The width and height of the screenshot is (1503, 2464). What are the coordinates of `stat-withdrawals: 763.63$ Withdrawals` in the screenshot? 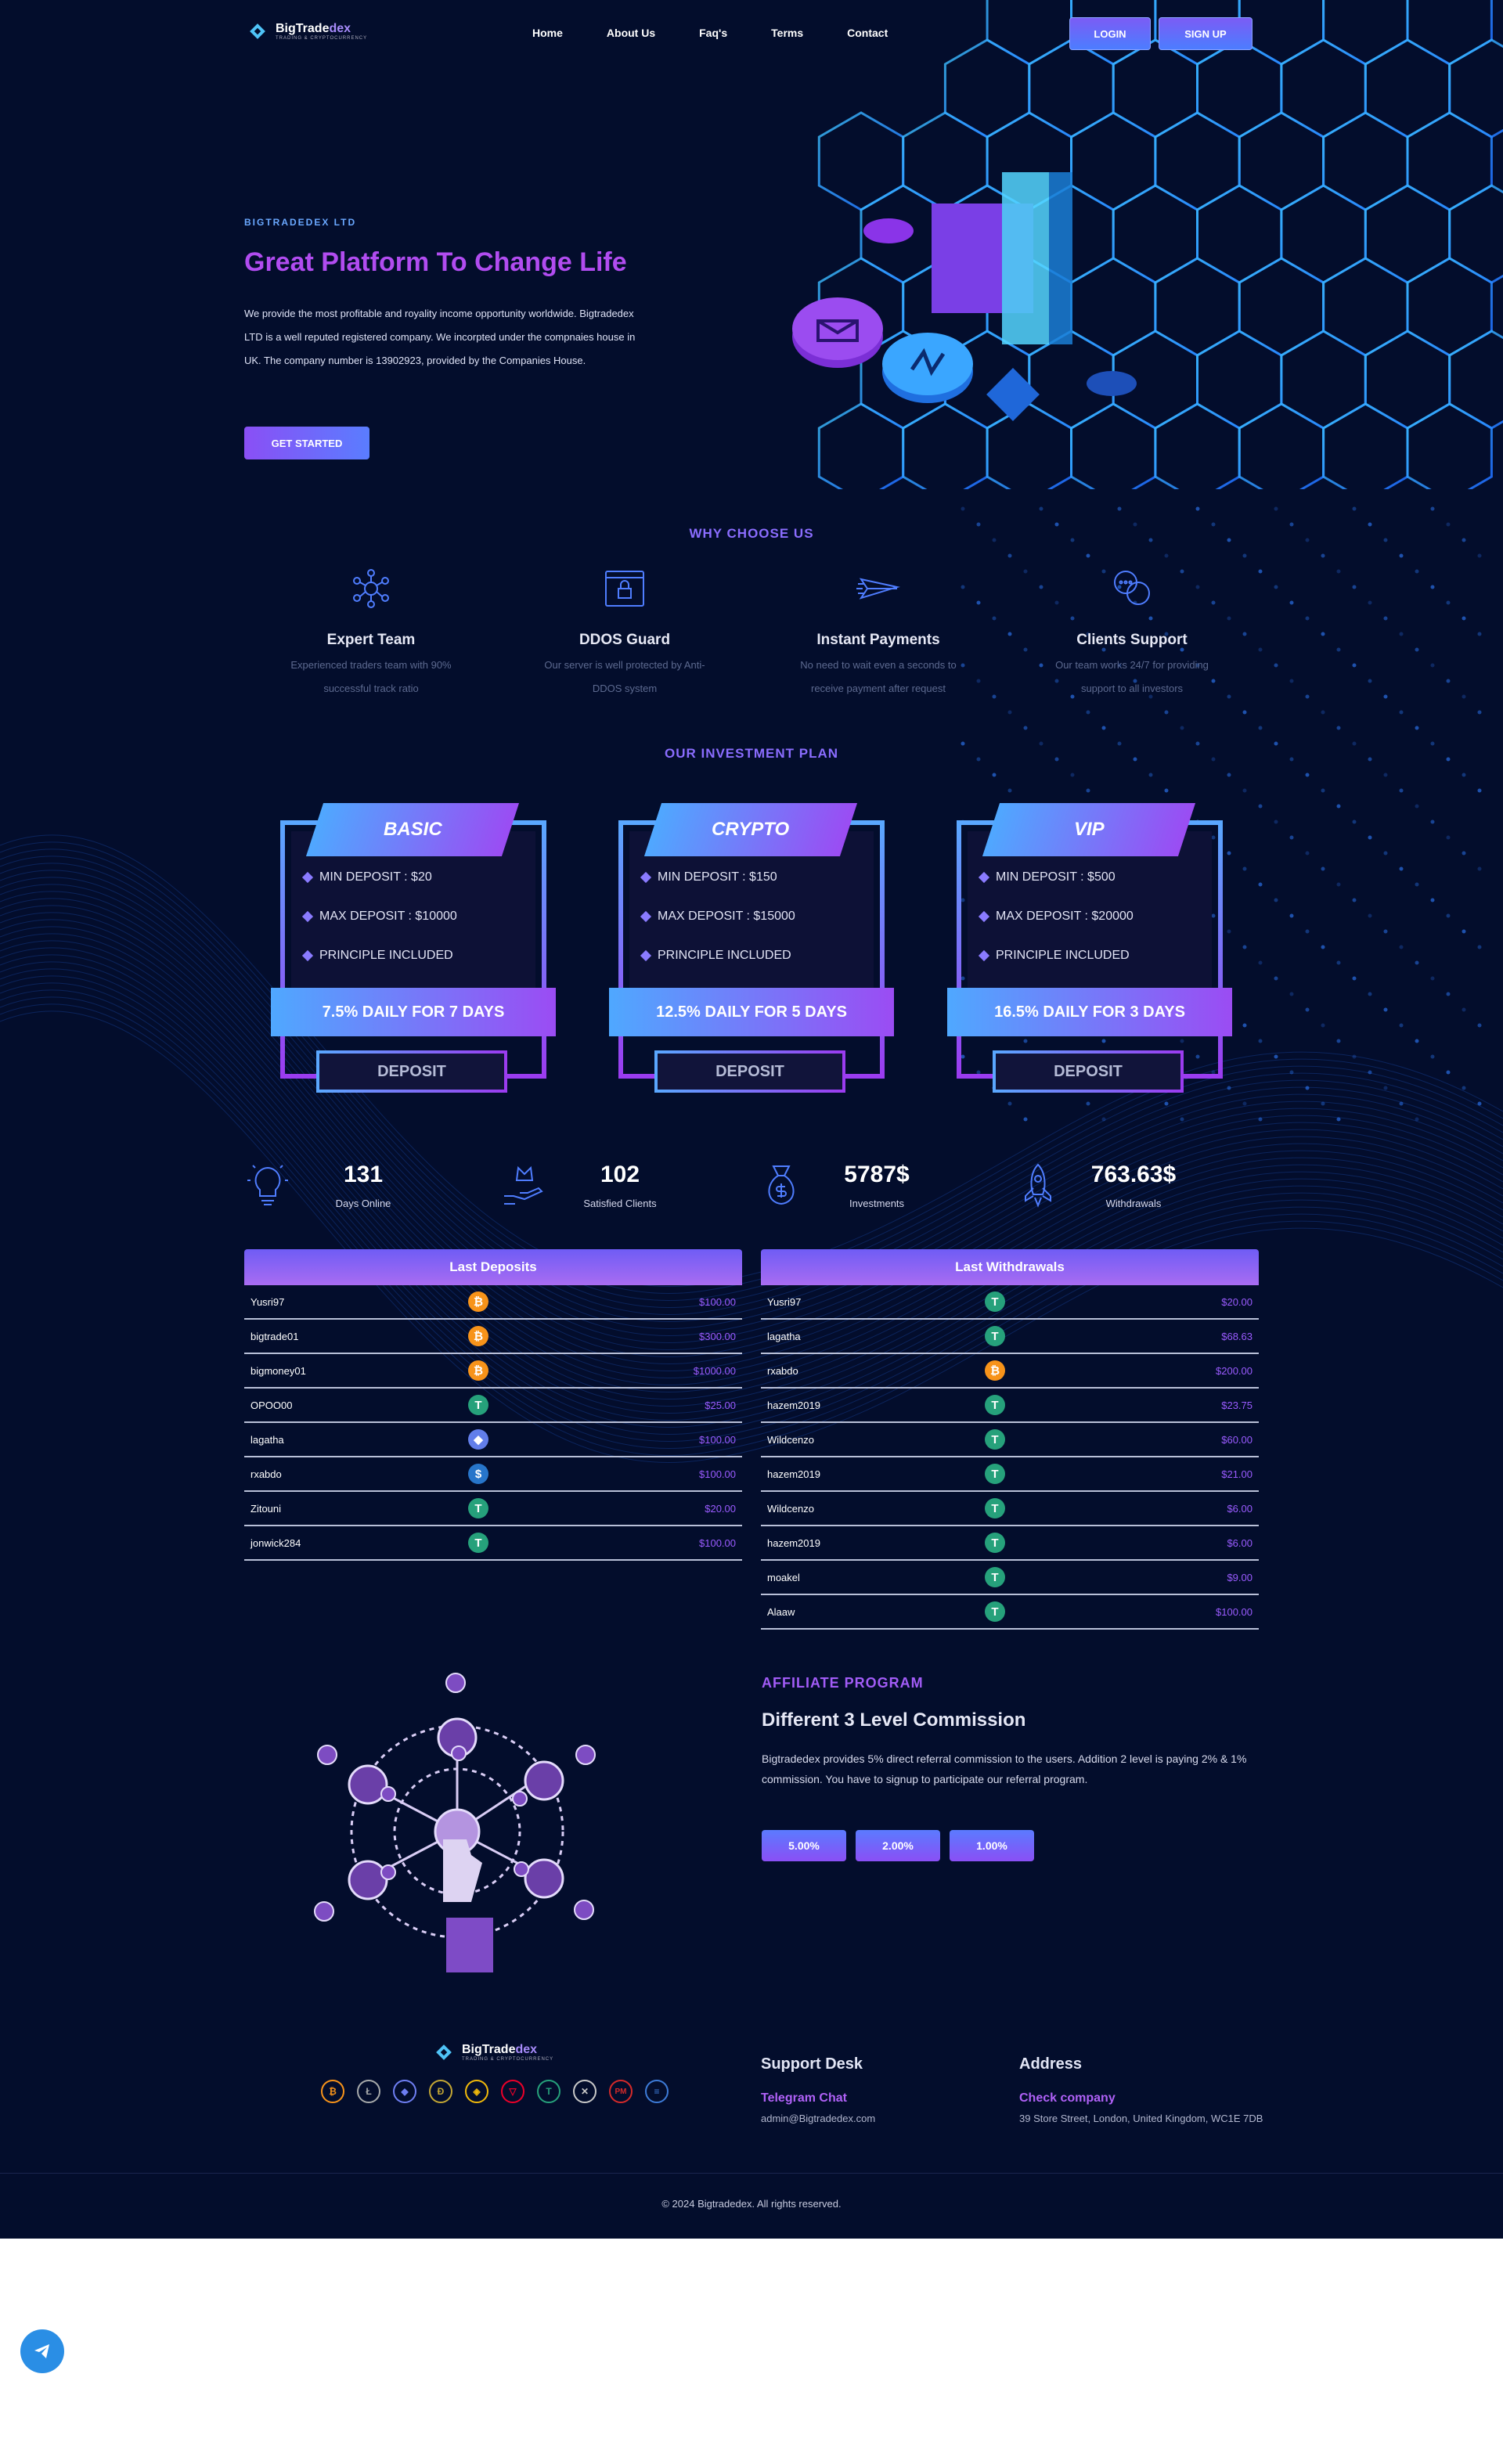 It's located at (1140, 1193).